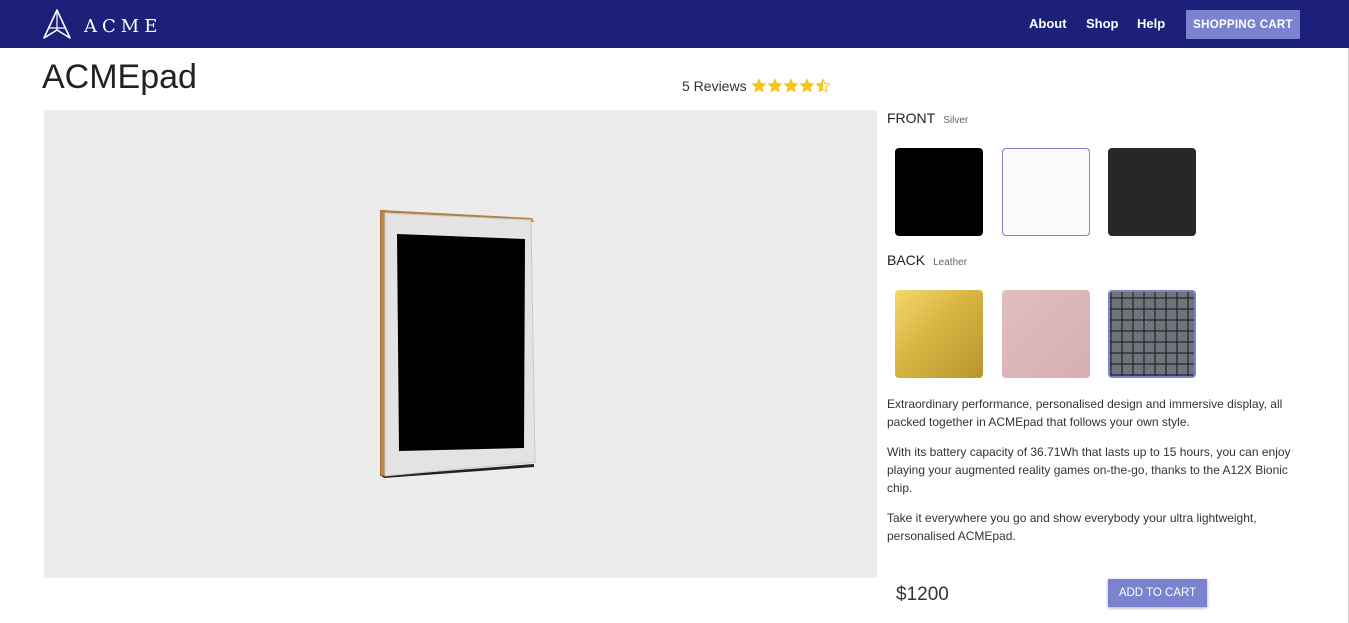  I want to click on front-swatch-space-gray, so click(1152, 192).